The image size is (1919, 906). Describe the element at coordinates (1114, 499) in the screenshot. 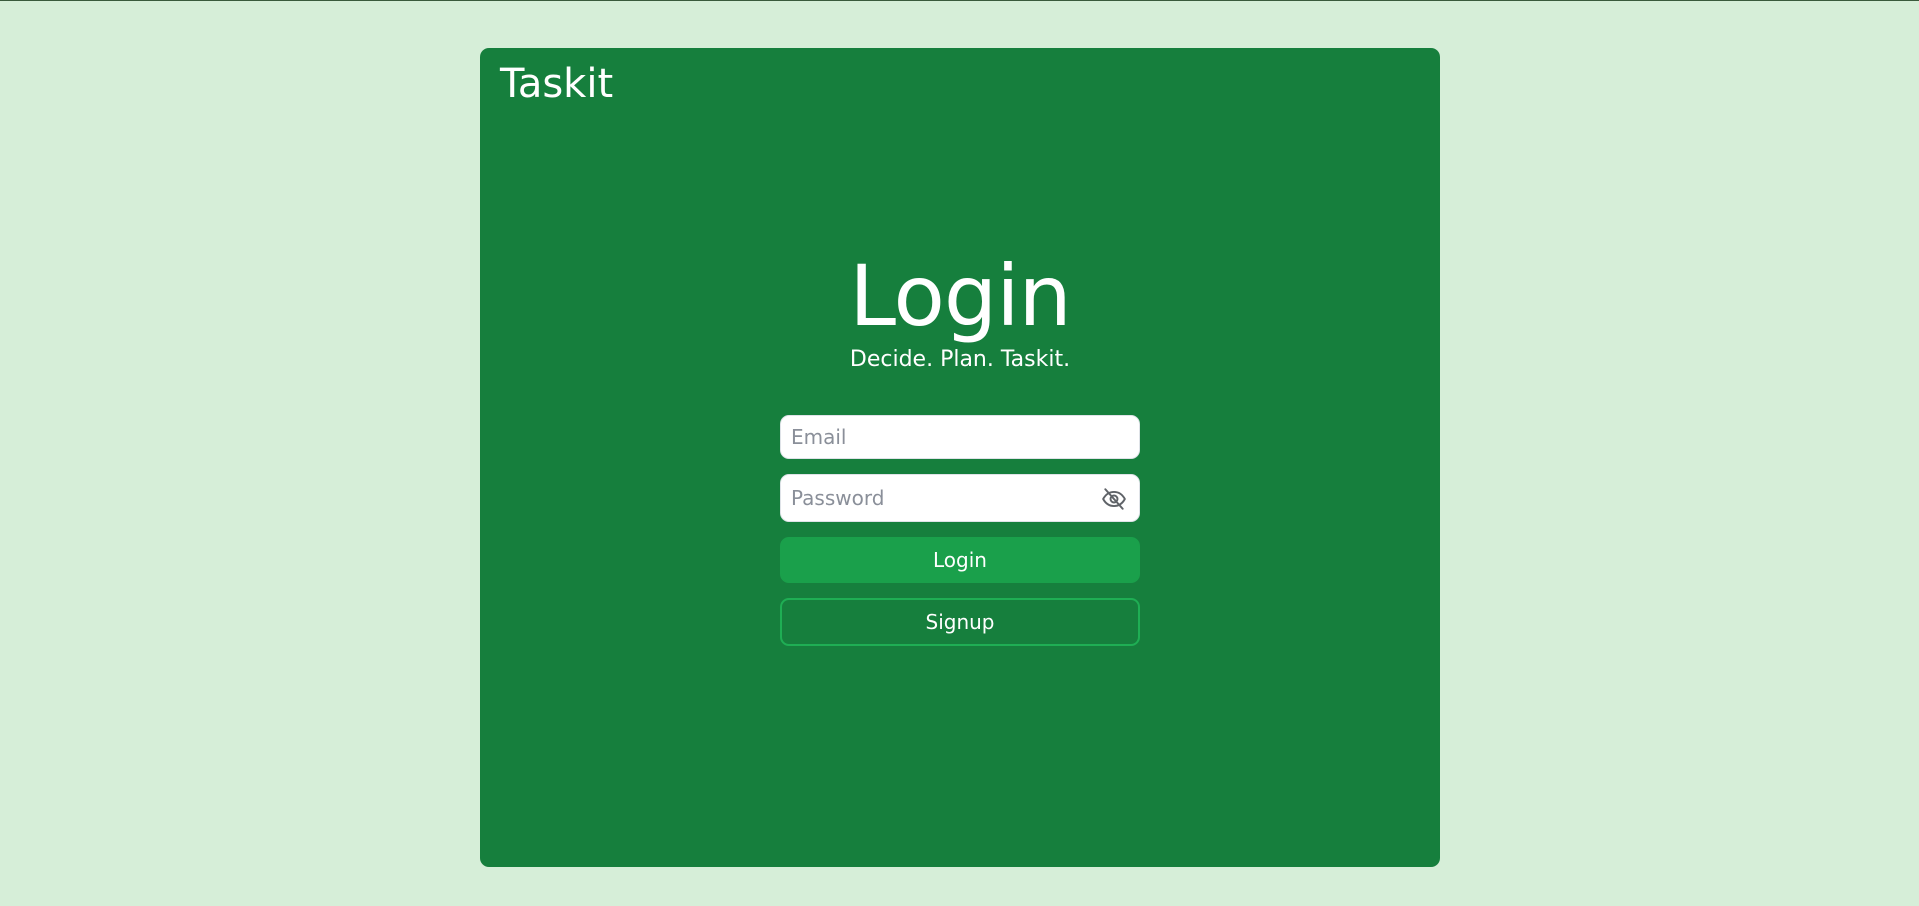

I see `eye-slash-icon` at that location.